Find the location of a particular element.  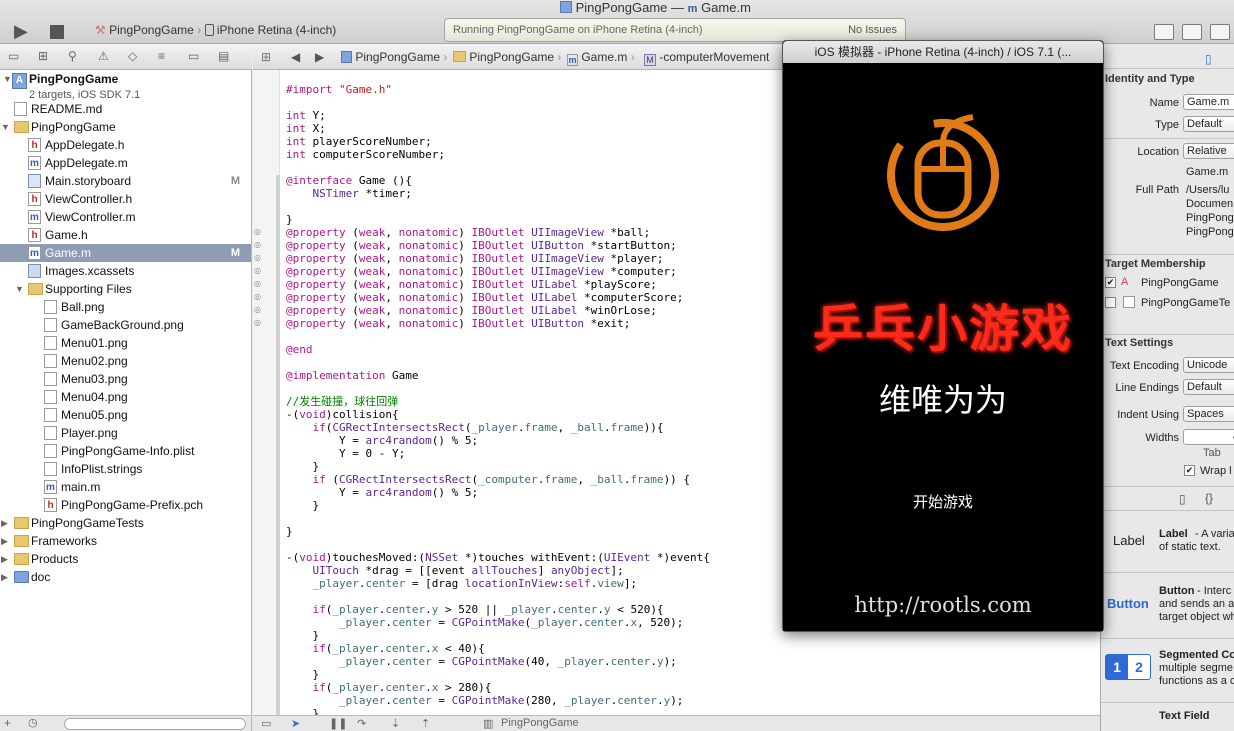

library-item-label: Label Label - A varia of static text. is located at coordinates (1167, 542).